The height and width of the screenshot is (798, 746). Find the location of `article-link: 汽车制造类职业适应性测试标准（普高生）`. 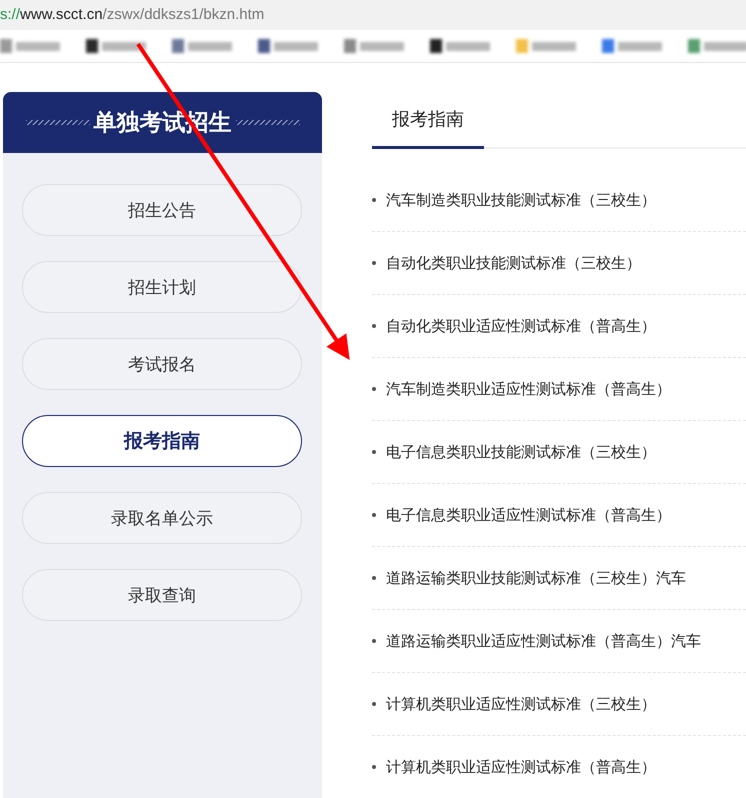

article-link: 汽车制造类职业适应性测试标准（普高生） is located at coordinates (528, 389).